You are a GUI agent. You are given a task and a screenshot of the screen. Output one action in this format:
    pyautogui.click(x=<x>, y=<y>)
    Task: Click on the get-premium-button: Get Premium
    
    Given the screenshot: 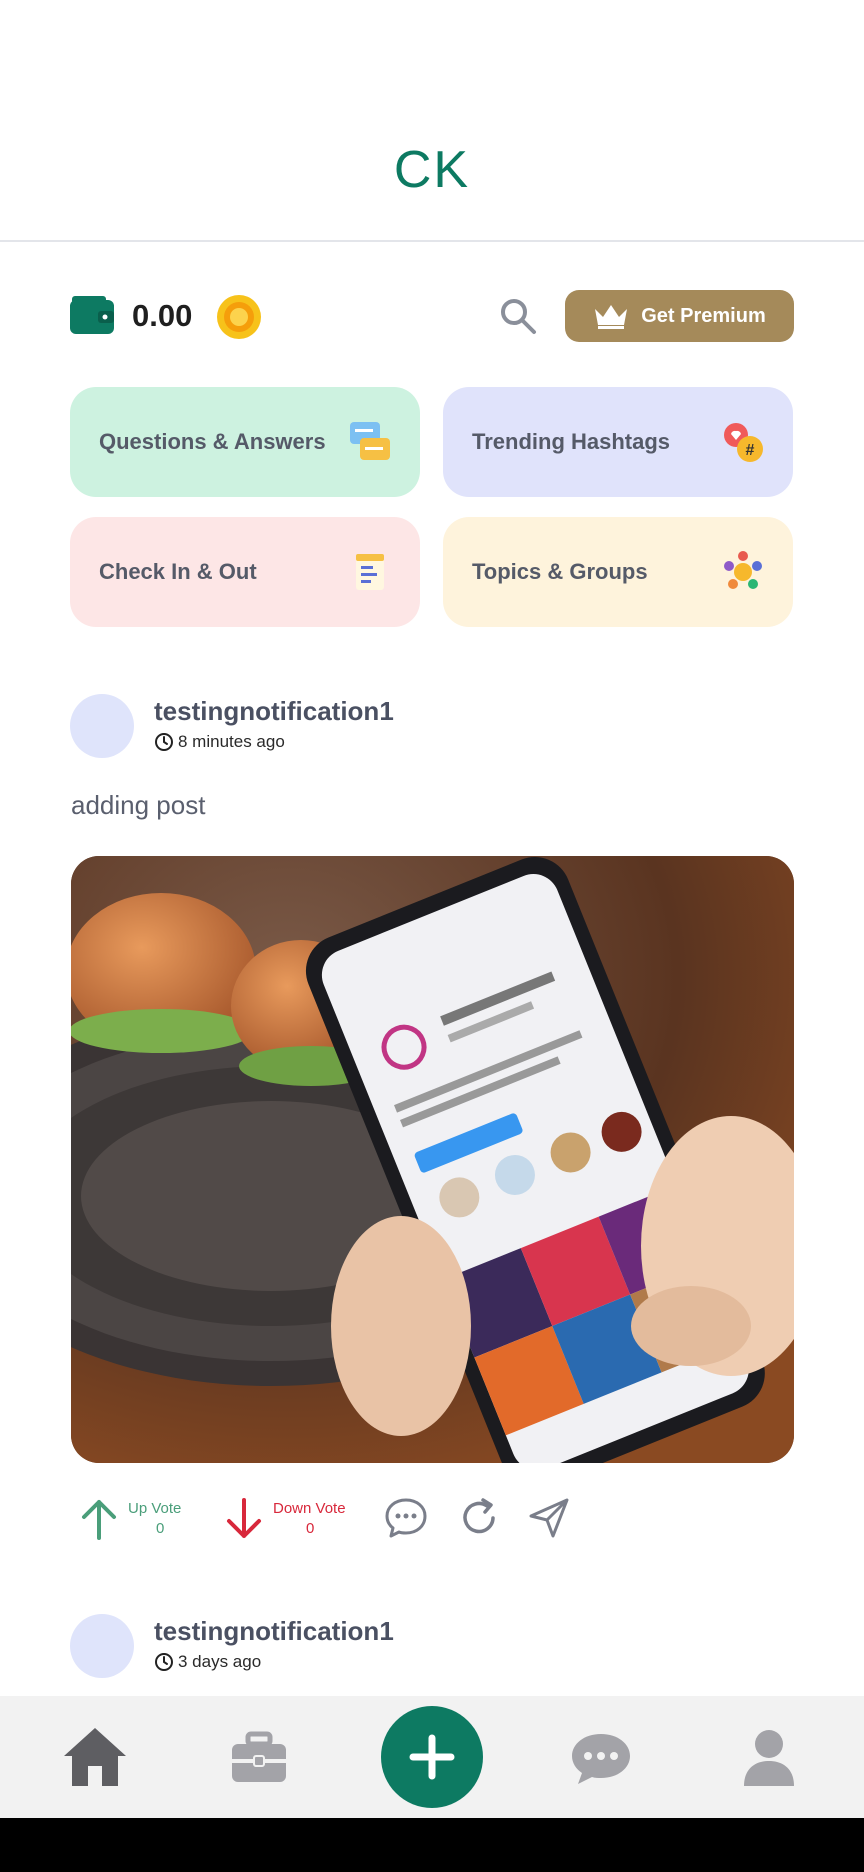 What is the action you would take?
    pyautogui.click(x=679, y=316)
    